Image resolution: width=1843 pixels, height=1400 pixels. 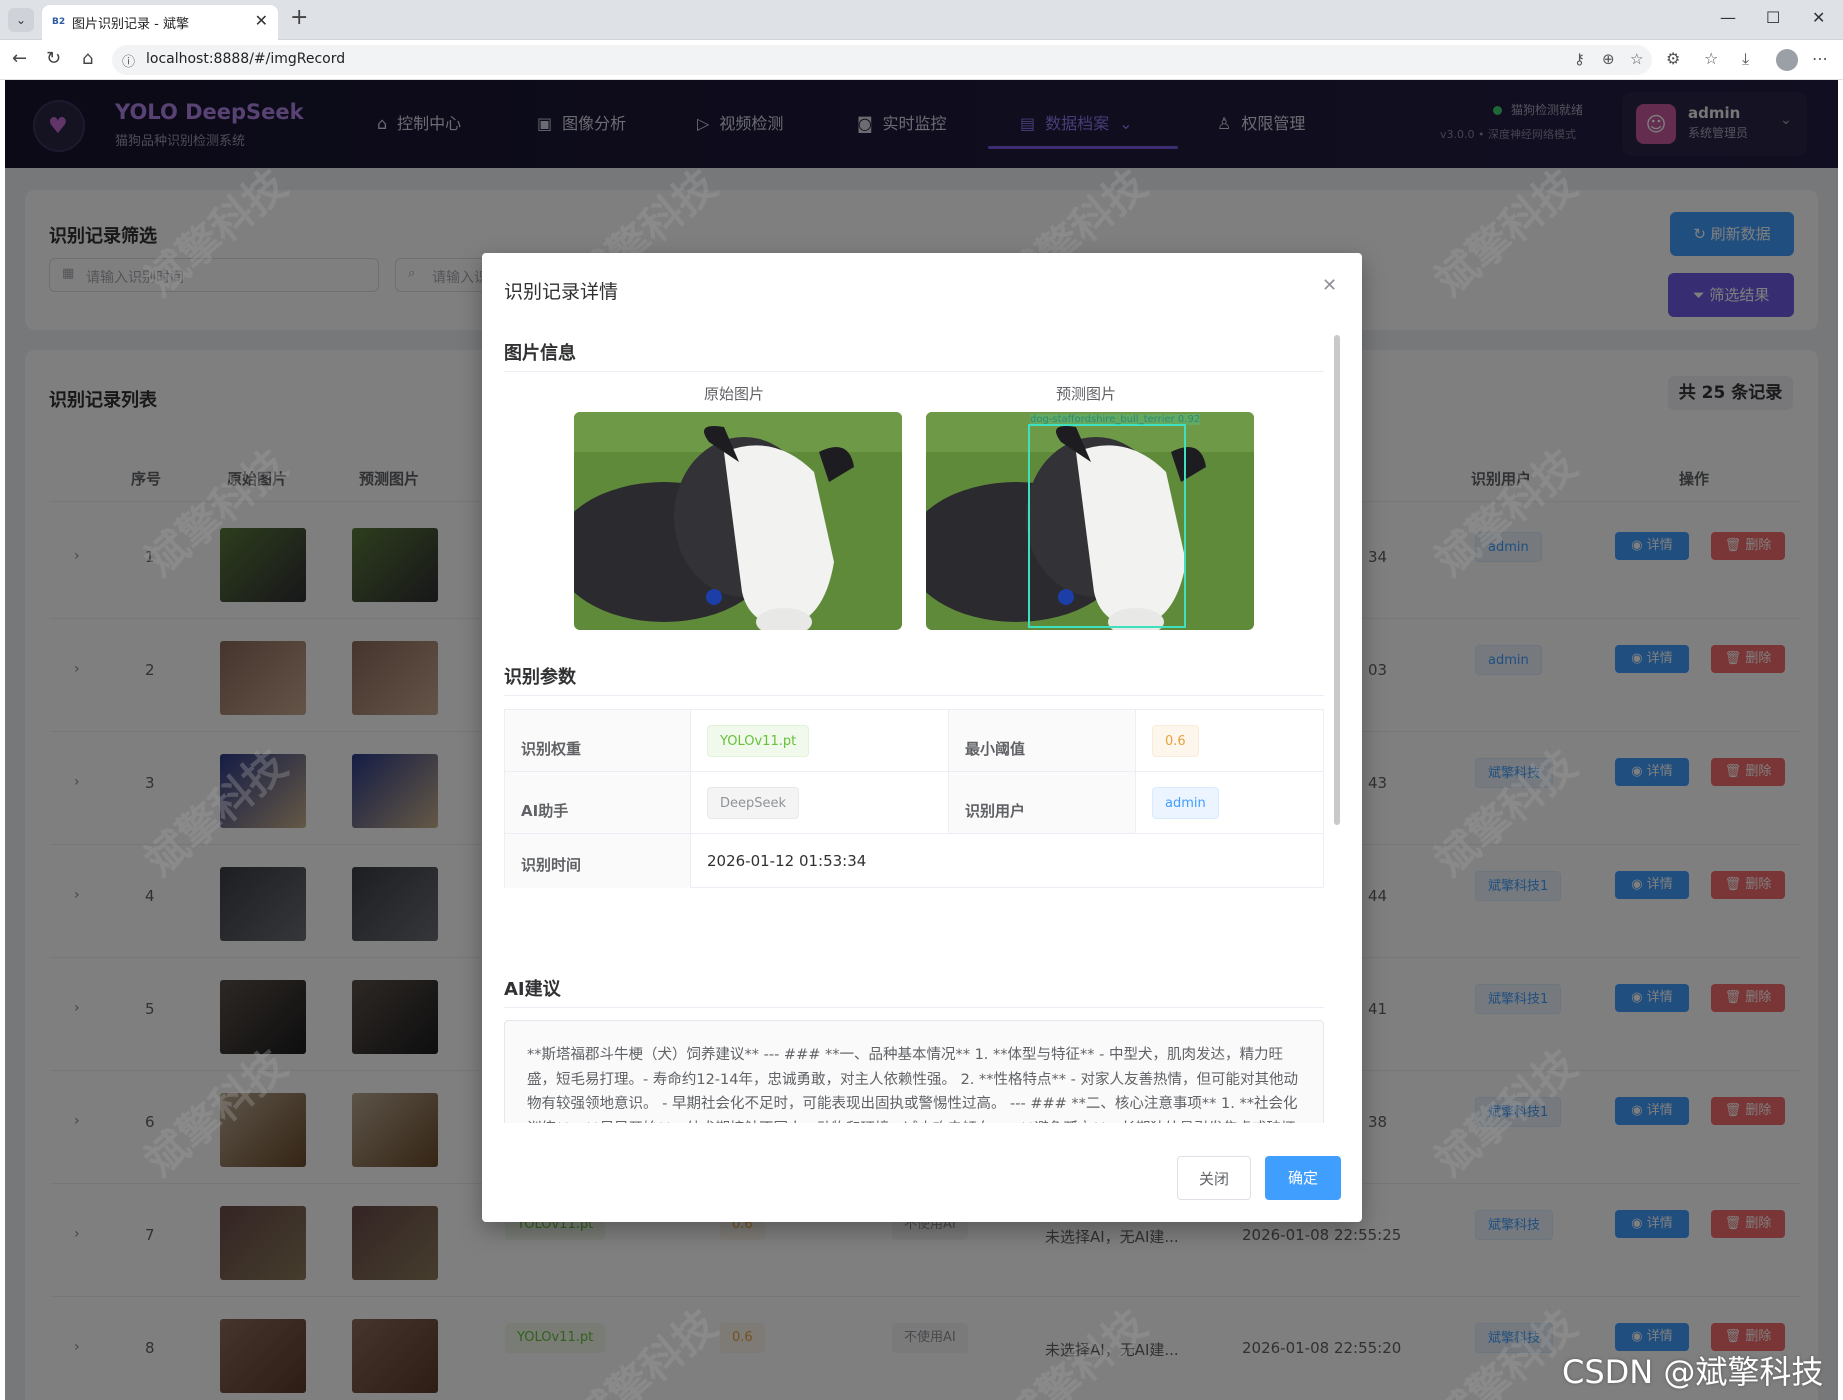 What do you see at coordinates (540, 353) in the screenshot?
I see `image-section-title: 图片信息` at bounding box center [540, 353].